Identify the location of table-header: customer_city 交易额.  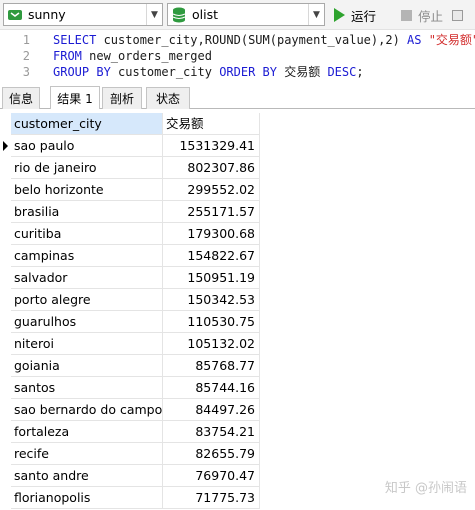
(131, 124).